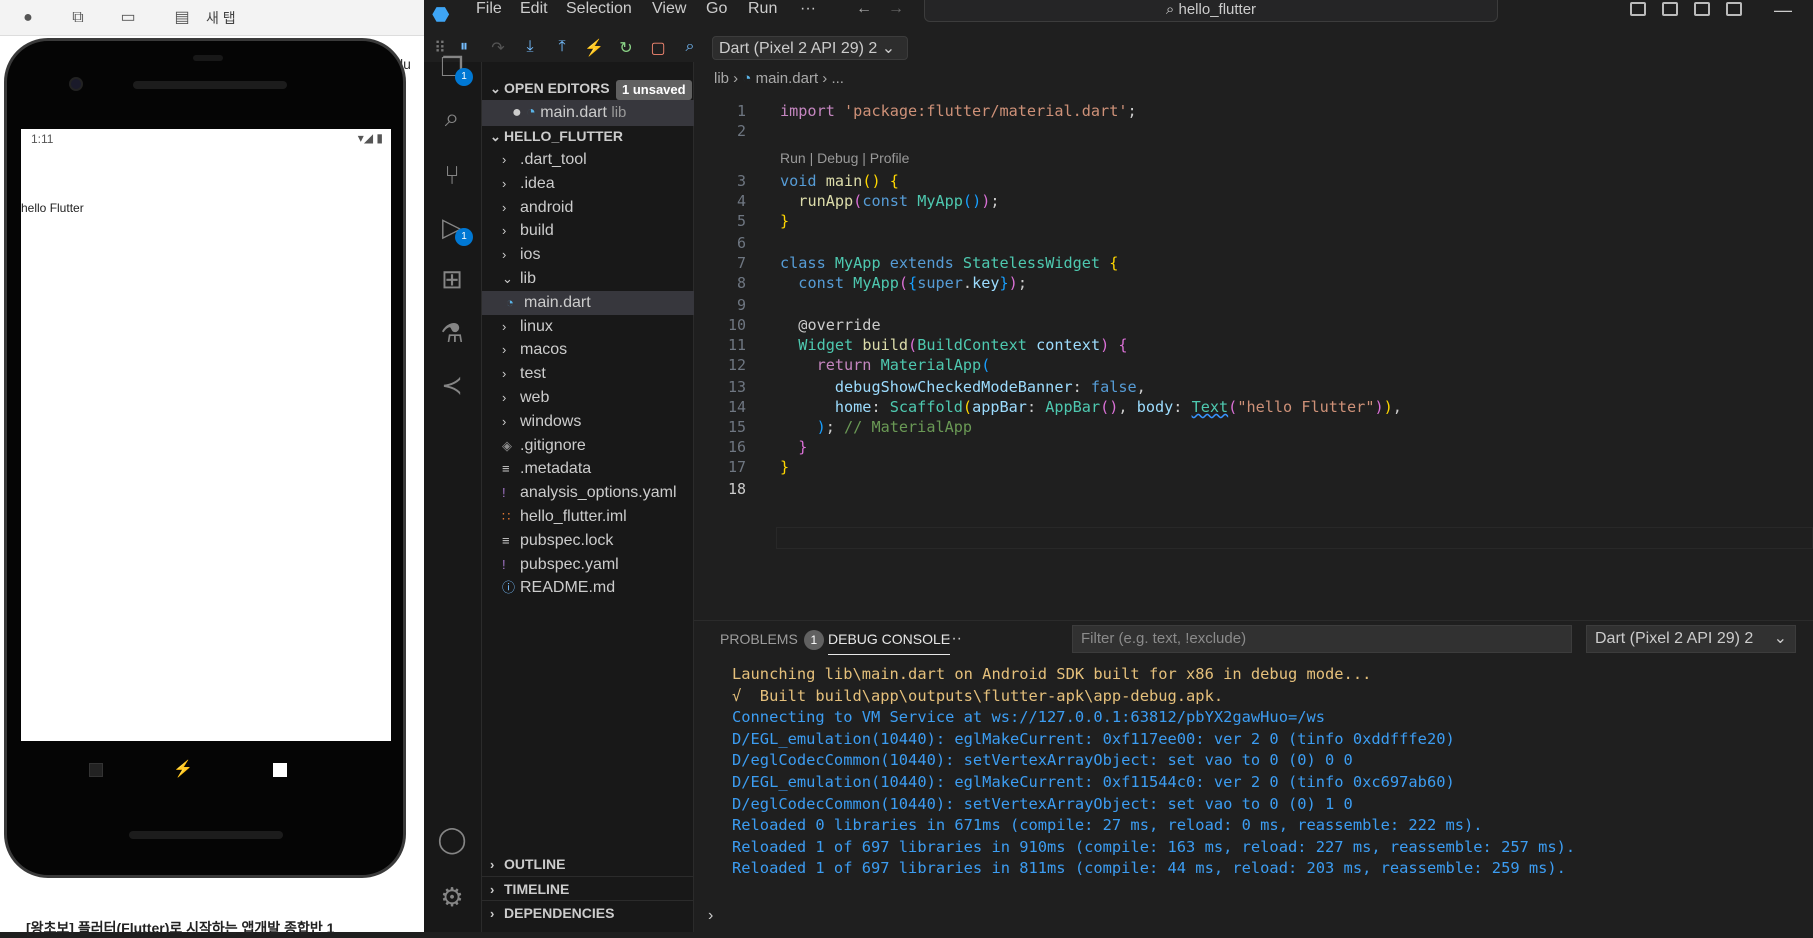  Describe the element at coordinates (626, 48) in the screenshot. I see `restart-icon: ↻` at that location.